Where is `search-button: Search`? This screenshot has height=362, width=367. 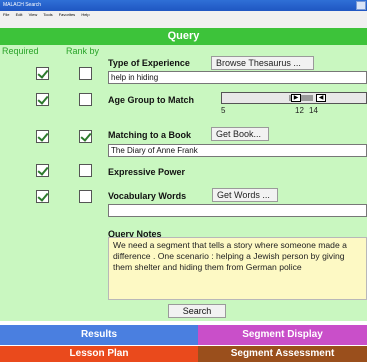
search-button: Search is located at coordinates (197, 311).